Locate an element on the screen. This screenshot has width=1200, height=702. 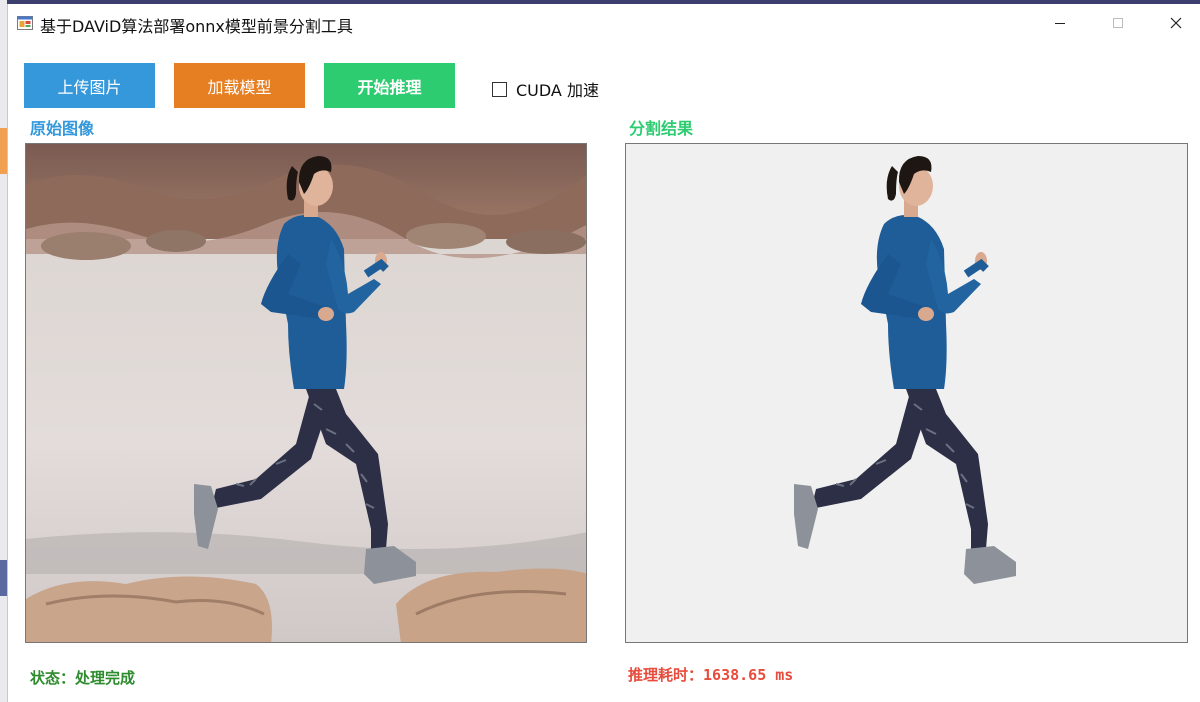
upload-image-label: 上传图片 is located at coordinates (89, 87).